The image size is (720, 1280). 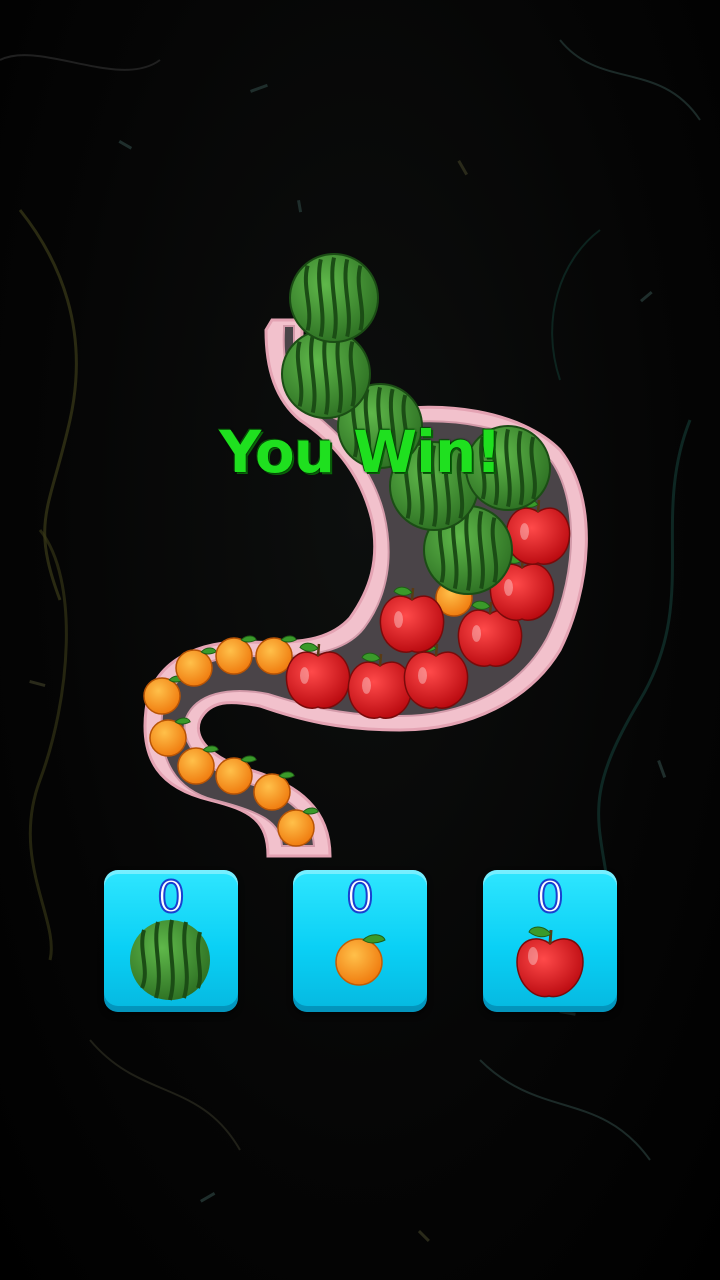 I want to click on orange-counter-button: 0, so click(x=360, y=941).